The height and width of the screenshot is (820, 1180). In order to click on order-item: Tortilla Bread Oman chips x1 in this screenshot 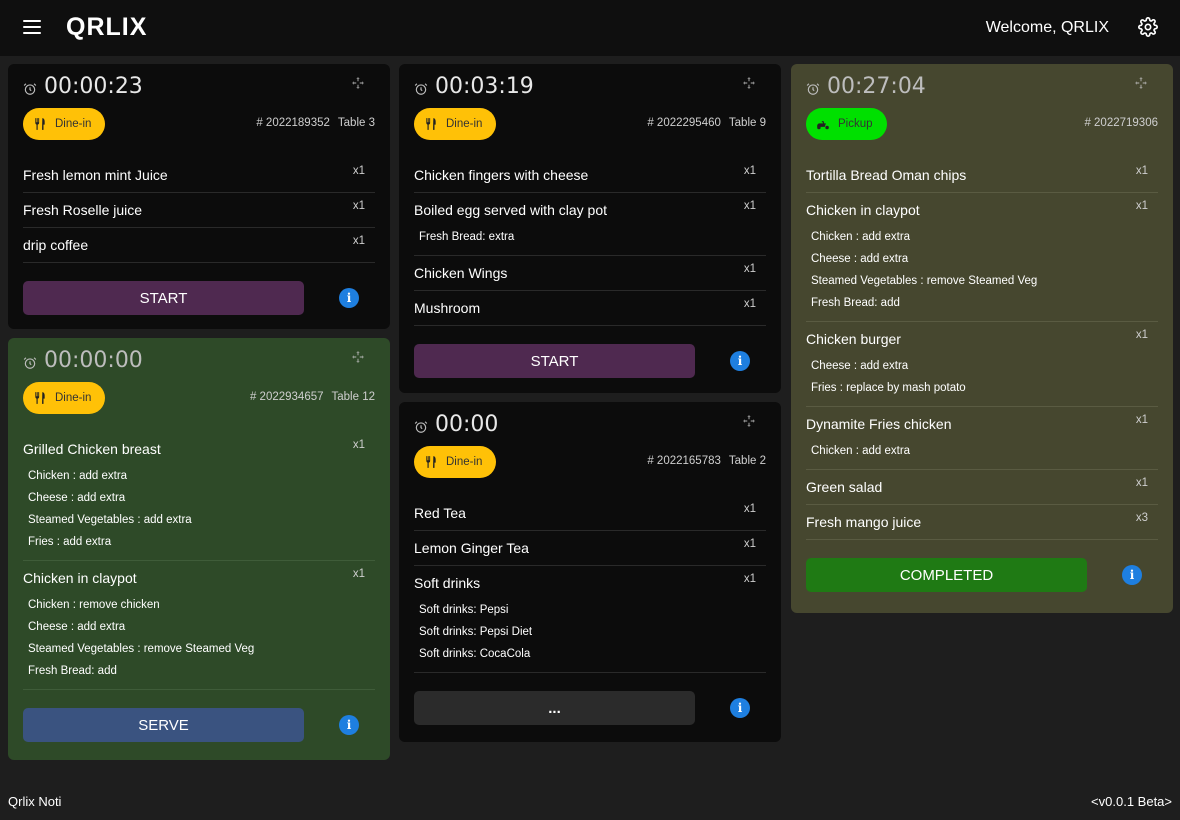, I will do `click(982, 175)`.